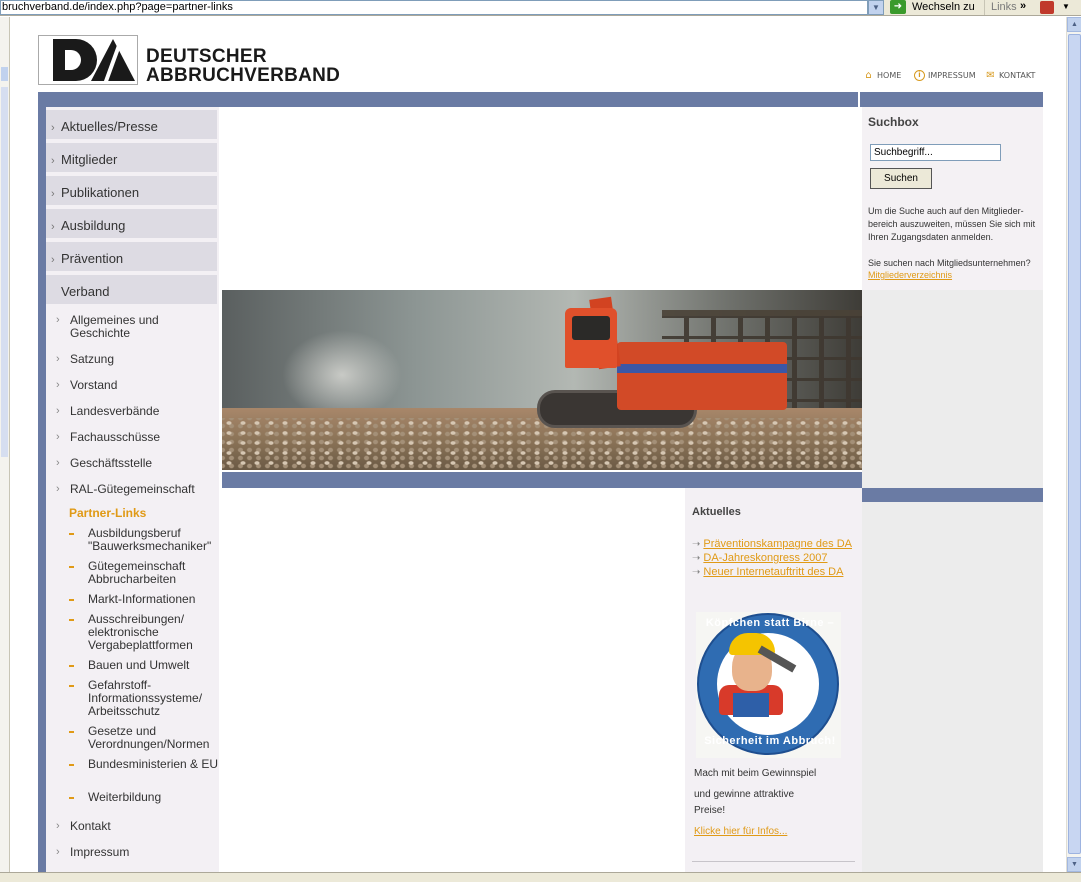  I want to click on topnav-impressum-label: IMPRESSUM, so click(952, 75).